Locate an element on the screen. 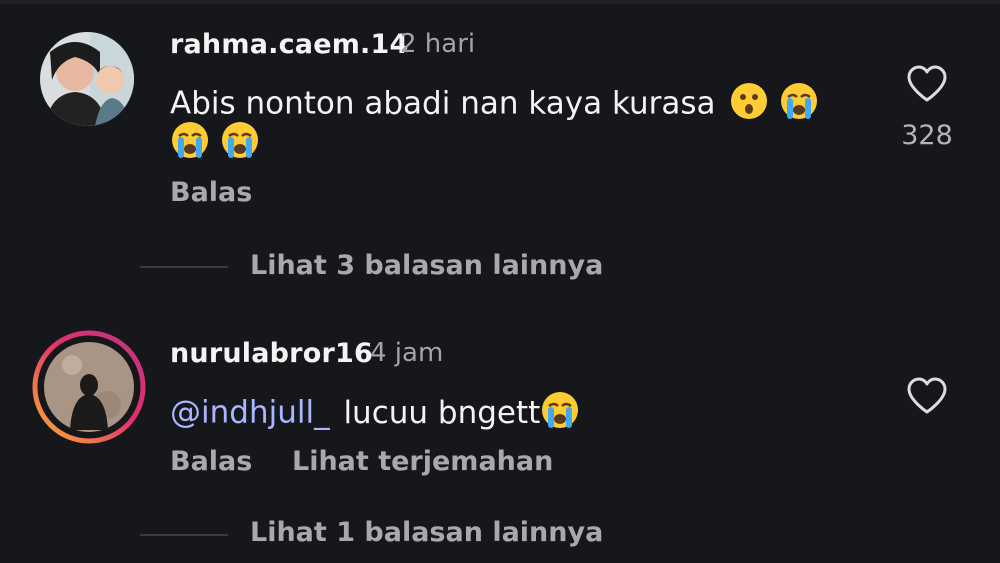  comment-text-body: lucuu bngett is located at coordinates (442, 412).